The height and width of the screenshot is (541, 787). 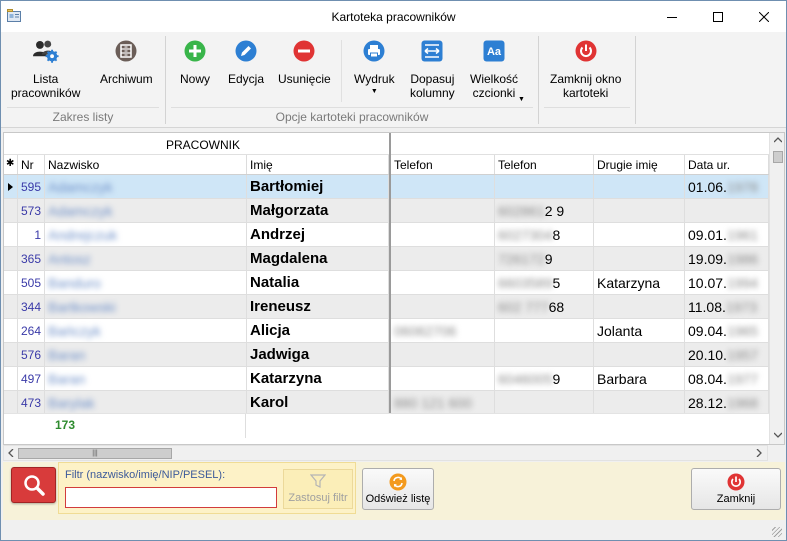 What do you see at coordinates (318, 235) in the screenshot?
I see `cell-imie: Andrzej` at bounding box center [318, 235].